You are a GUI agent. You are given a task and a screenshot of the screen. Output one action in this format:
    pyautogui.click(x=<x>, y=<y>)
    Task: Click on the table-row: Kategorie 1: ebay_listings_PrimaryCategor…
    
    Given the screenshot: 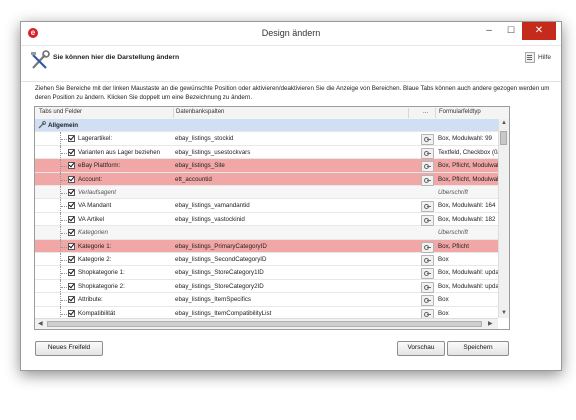 What is the action you would take?
    pyautogui.click(x=266, y=246)
    